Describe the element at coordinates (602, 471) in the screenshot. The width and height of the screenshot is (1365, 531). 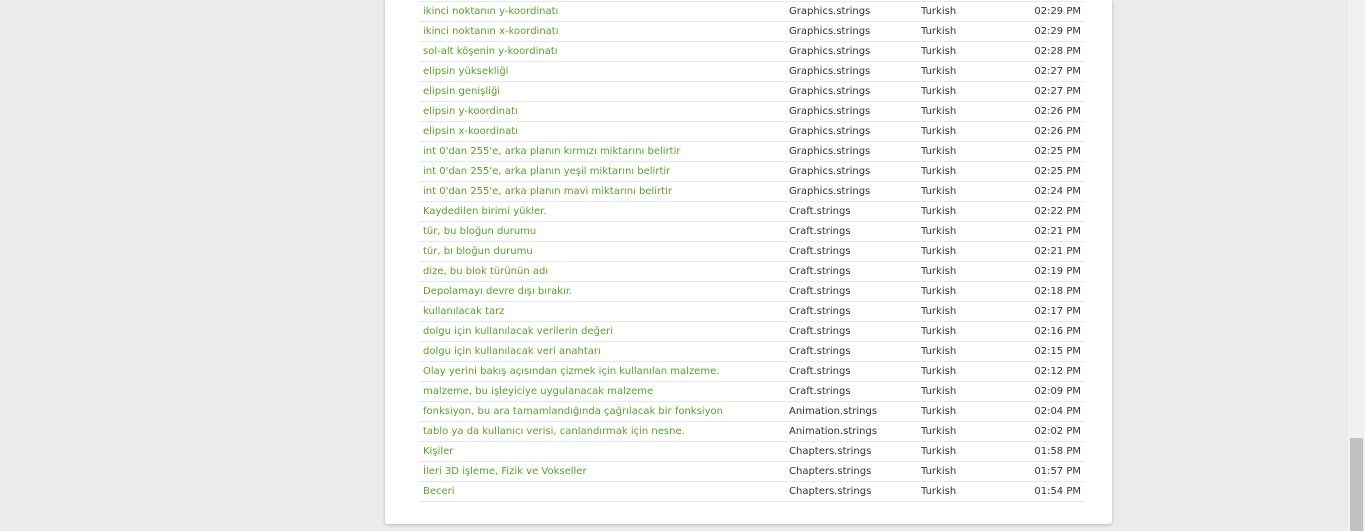
I see `string-cell: İleri 3D işleme, Fizik ve Vokseller` at that location.